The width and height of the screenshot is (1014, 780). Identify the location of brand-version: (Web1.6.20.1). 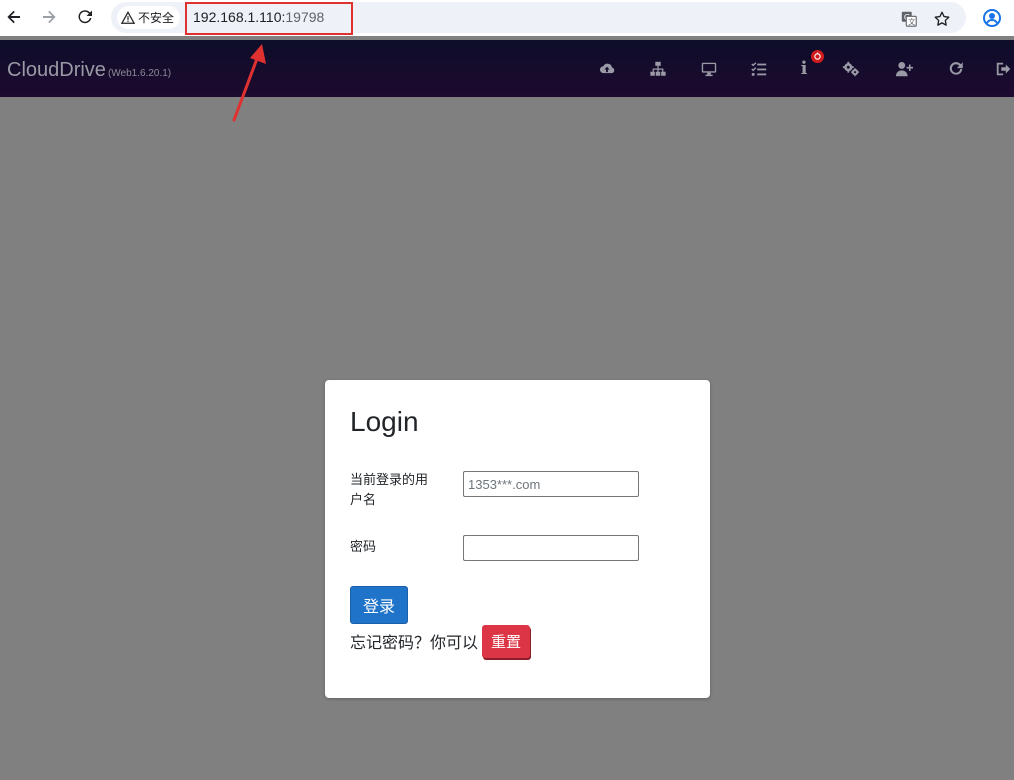
(139, 73).